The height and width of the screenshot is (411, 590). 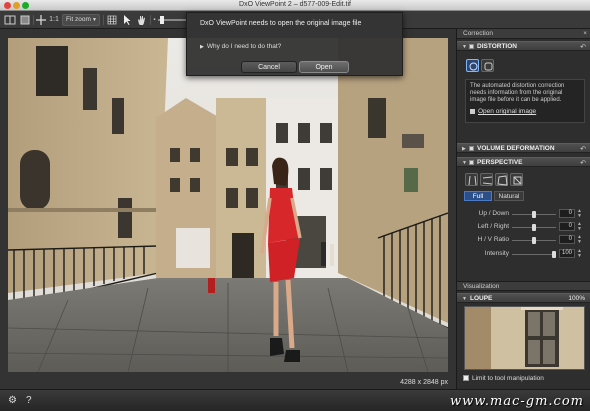 I want to click on why-disclosure: ▶ Why do I need to do that?, so click(x=240, y=46).